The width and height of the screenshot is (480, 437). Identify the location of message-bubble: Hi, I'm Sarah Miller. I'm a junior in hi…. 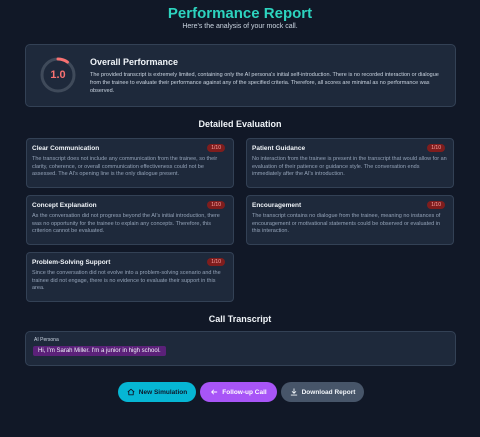
(99, 351).